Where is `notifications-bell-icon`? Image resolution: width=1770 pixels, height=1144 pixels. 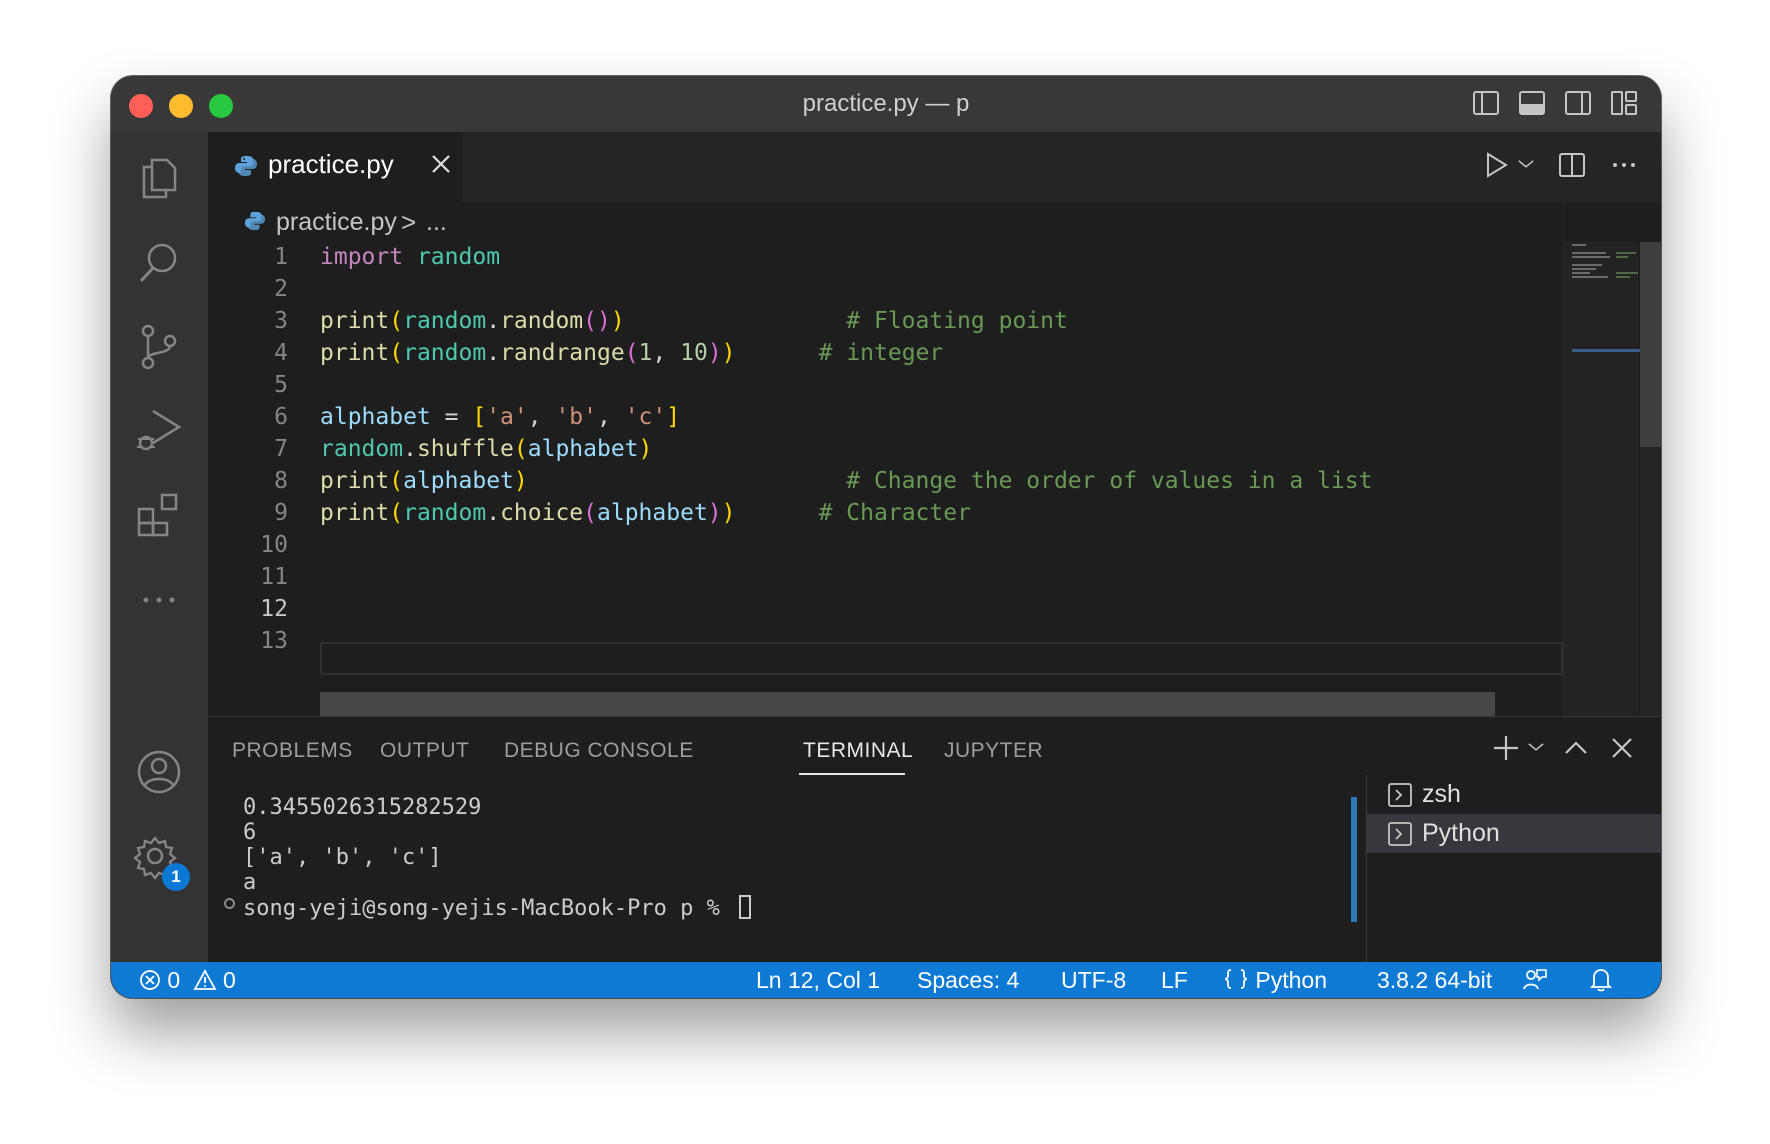
notifications-bell-icon is located at coordinates (1601, 981).